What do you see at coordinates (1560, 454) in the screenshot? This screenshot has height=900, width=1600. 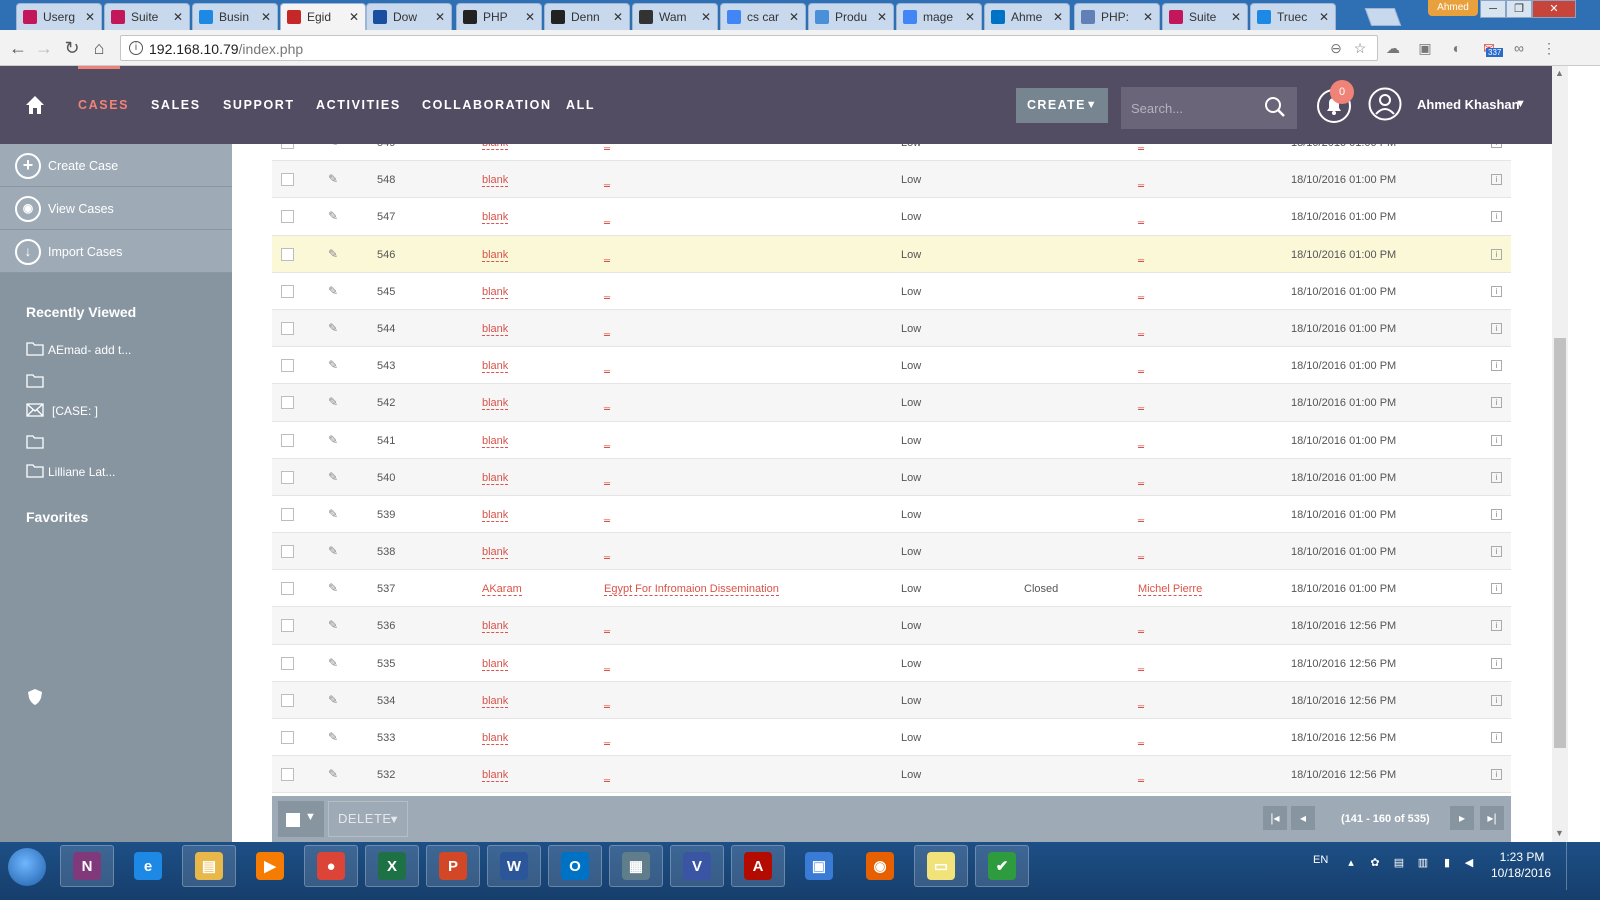 I see `page-scrollbar: ▲ ▼` at bounding box center [1560, 454].